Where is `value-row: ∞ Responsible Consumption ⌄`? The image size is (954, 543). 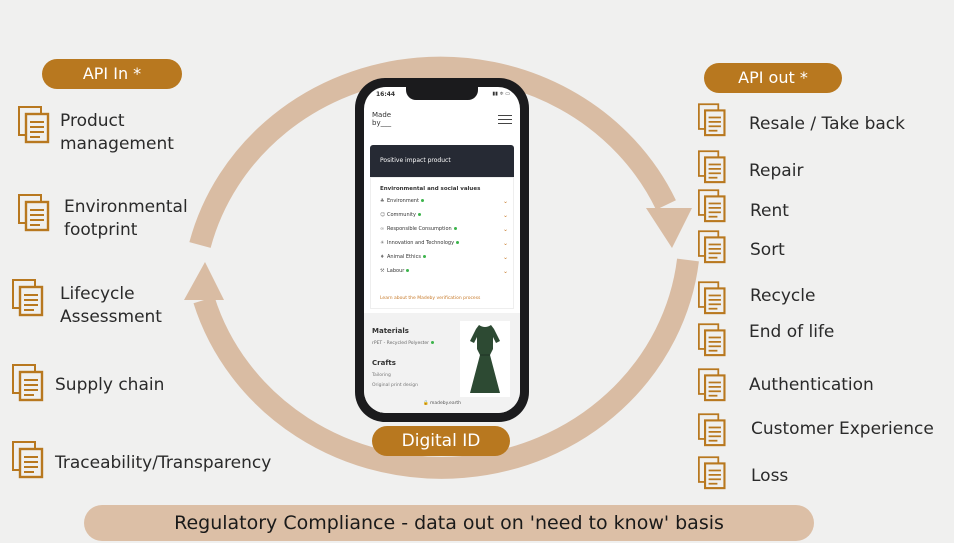 value-row: ∞ Responsible Consumption ⌄ is located at coordinates (444, 231).